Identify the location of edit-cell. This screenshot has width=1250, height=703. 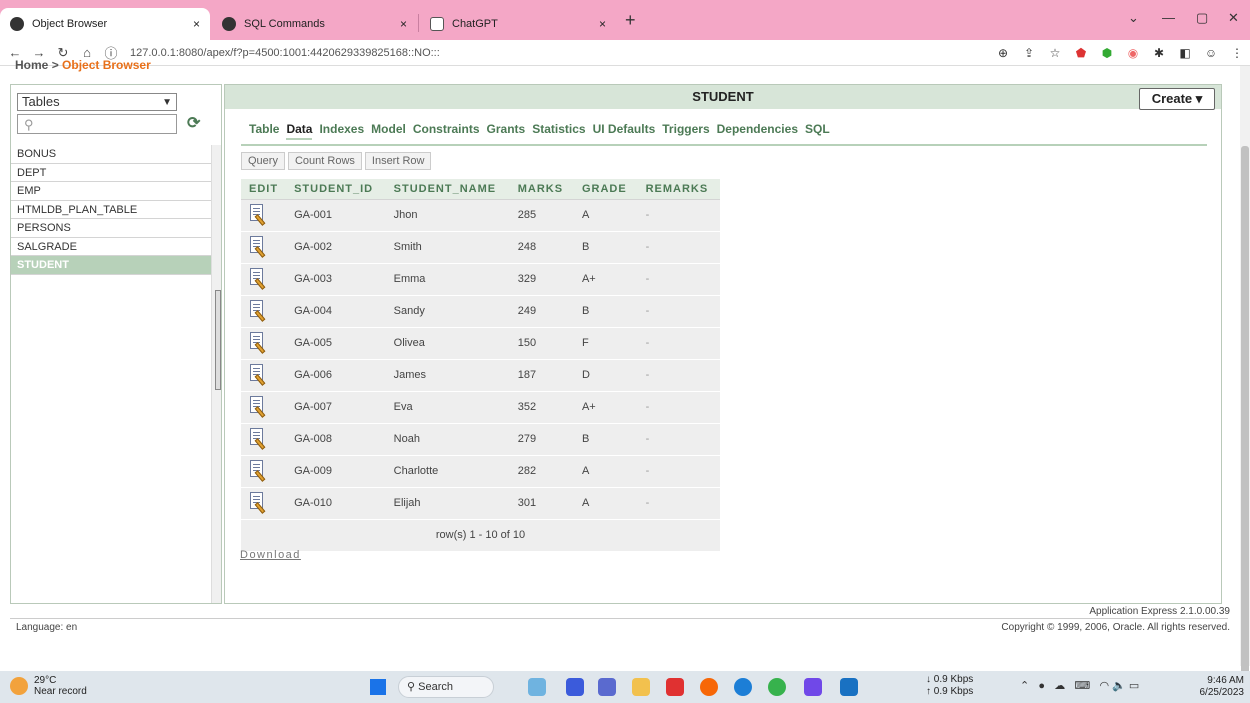
(264, 311).